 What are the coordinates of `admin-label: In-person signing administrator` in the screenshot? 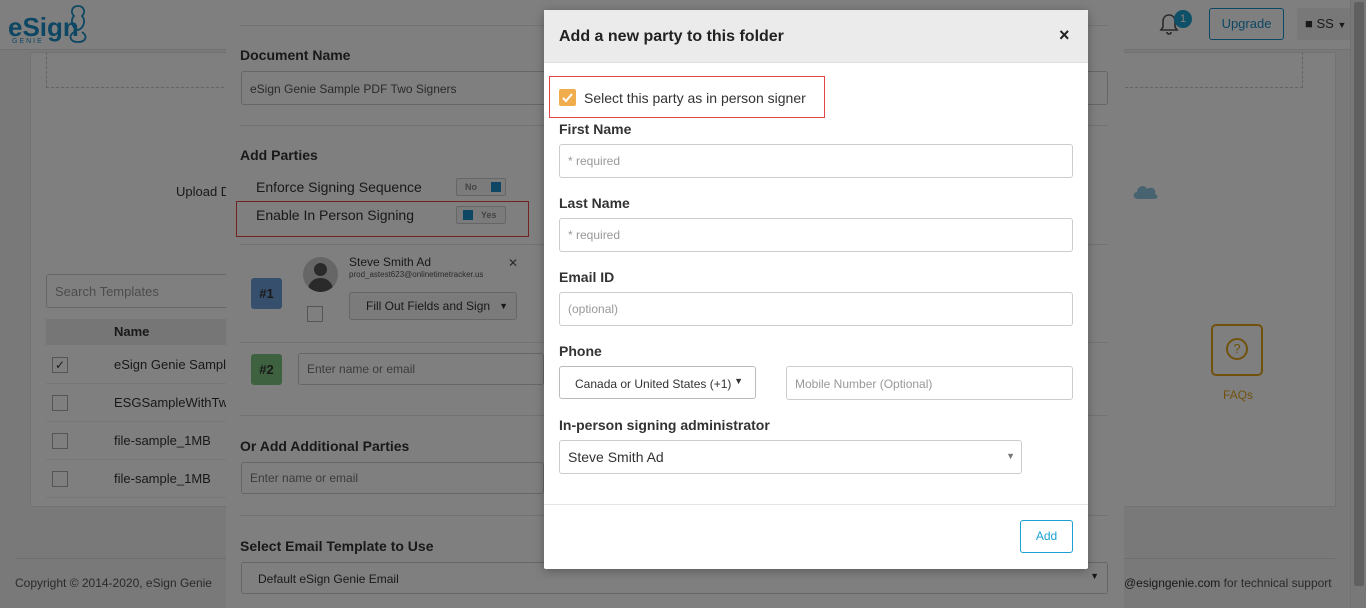 It's located at (664, 425).